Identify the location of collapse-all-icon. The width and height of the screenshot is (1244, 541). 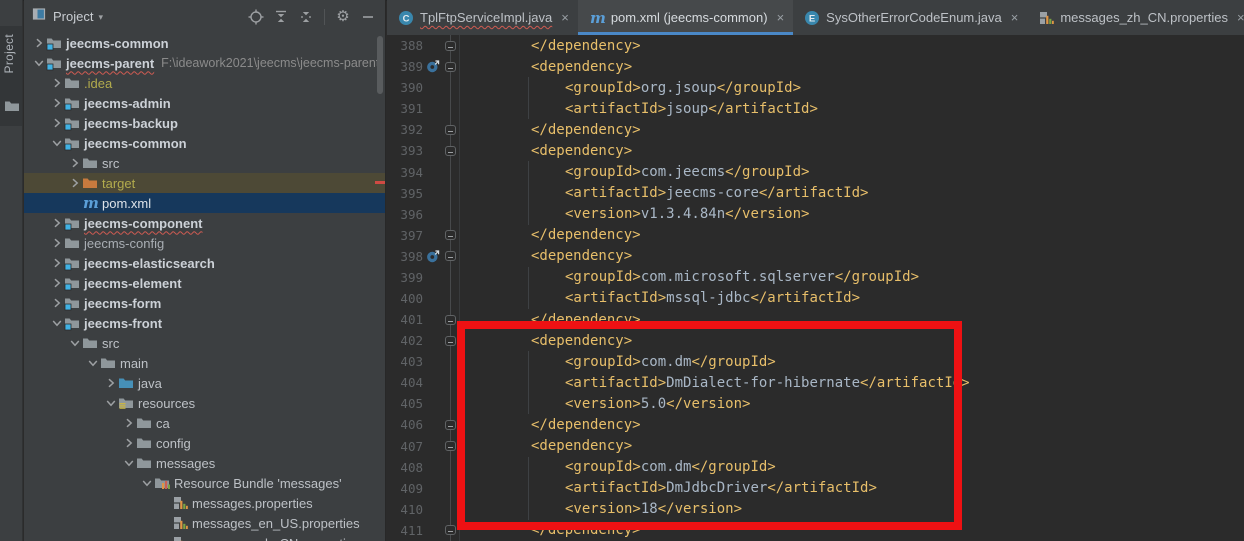
(306, 17).